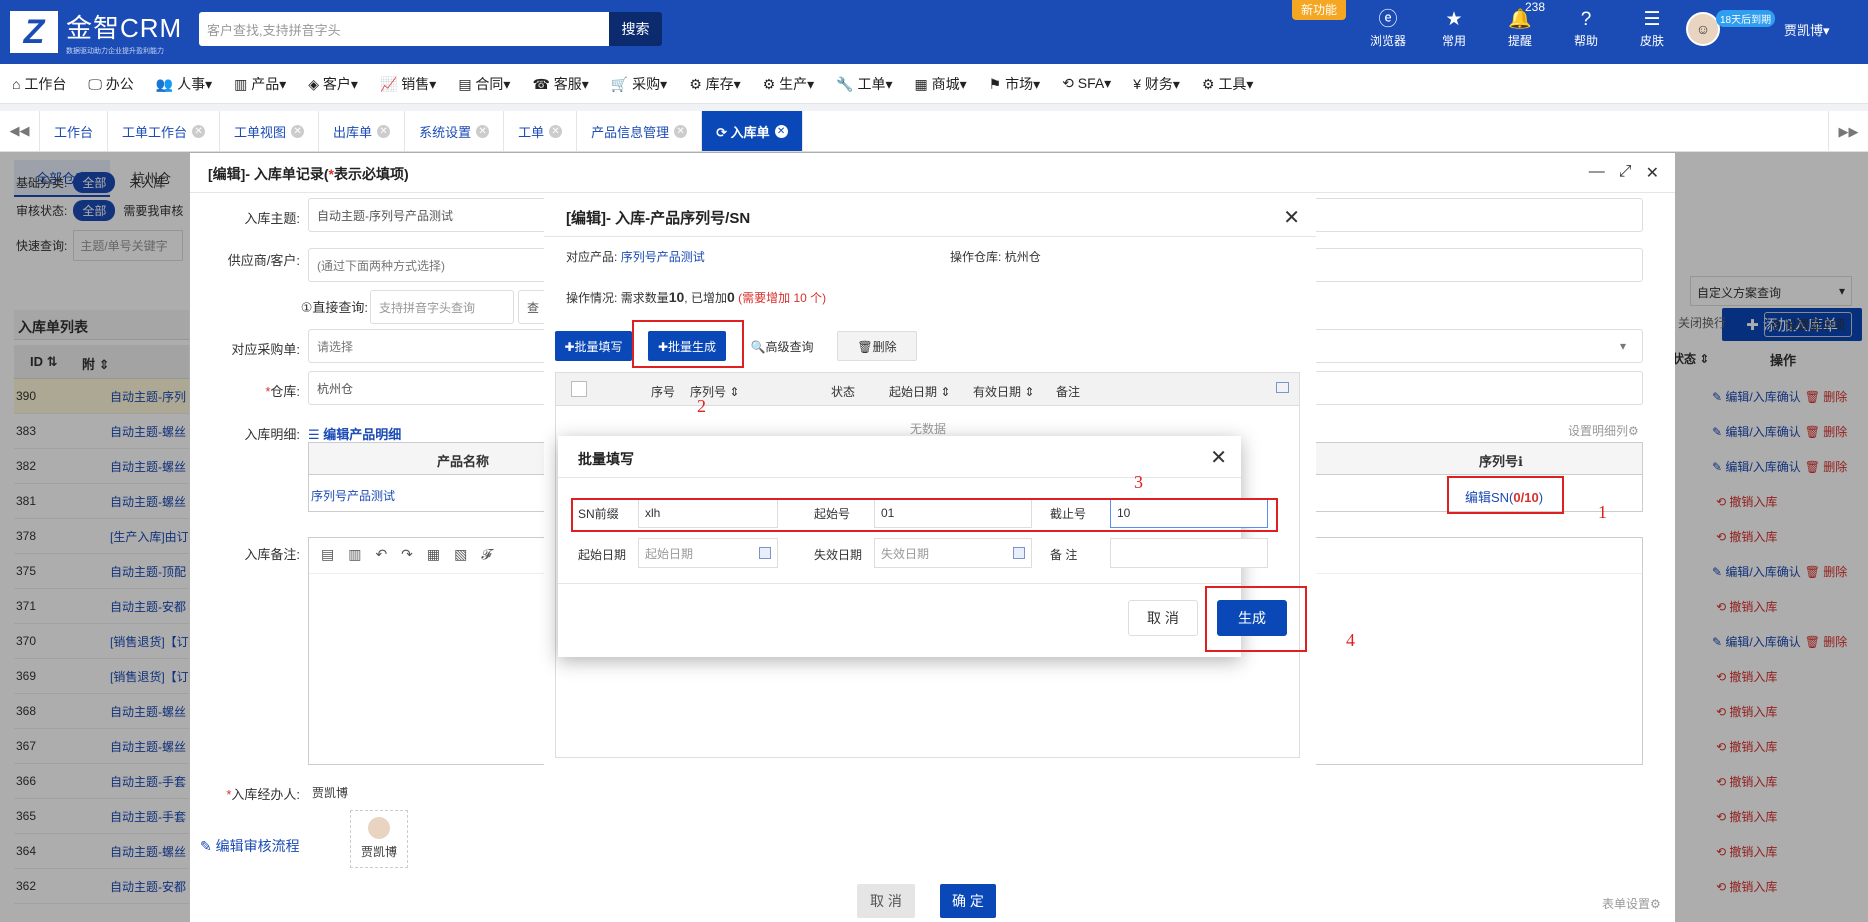  Describe the element at coordinates (1501, 461) in the screenshot. I see `th-serial-number: 序列号ℹ` at that location.